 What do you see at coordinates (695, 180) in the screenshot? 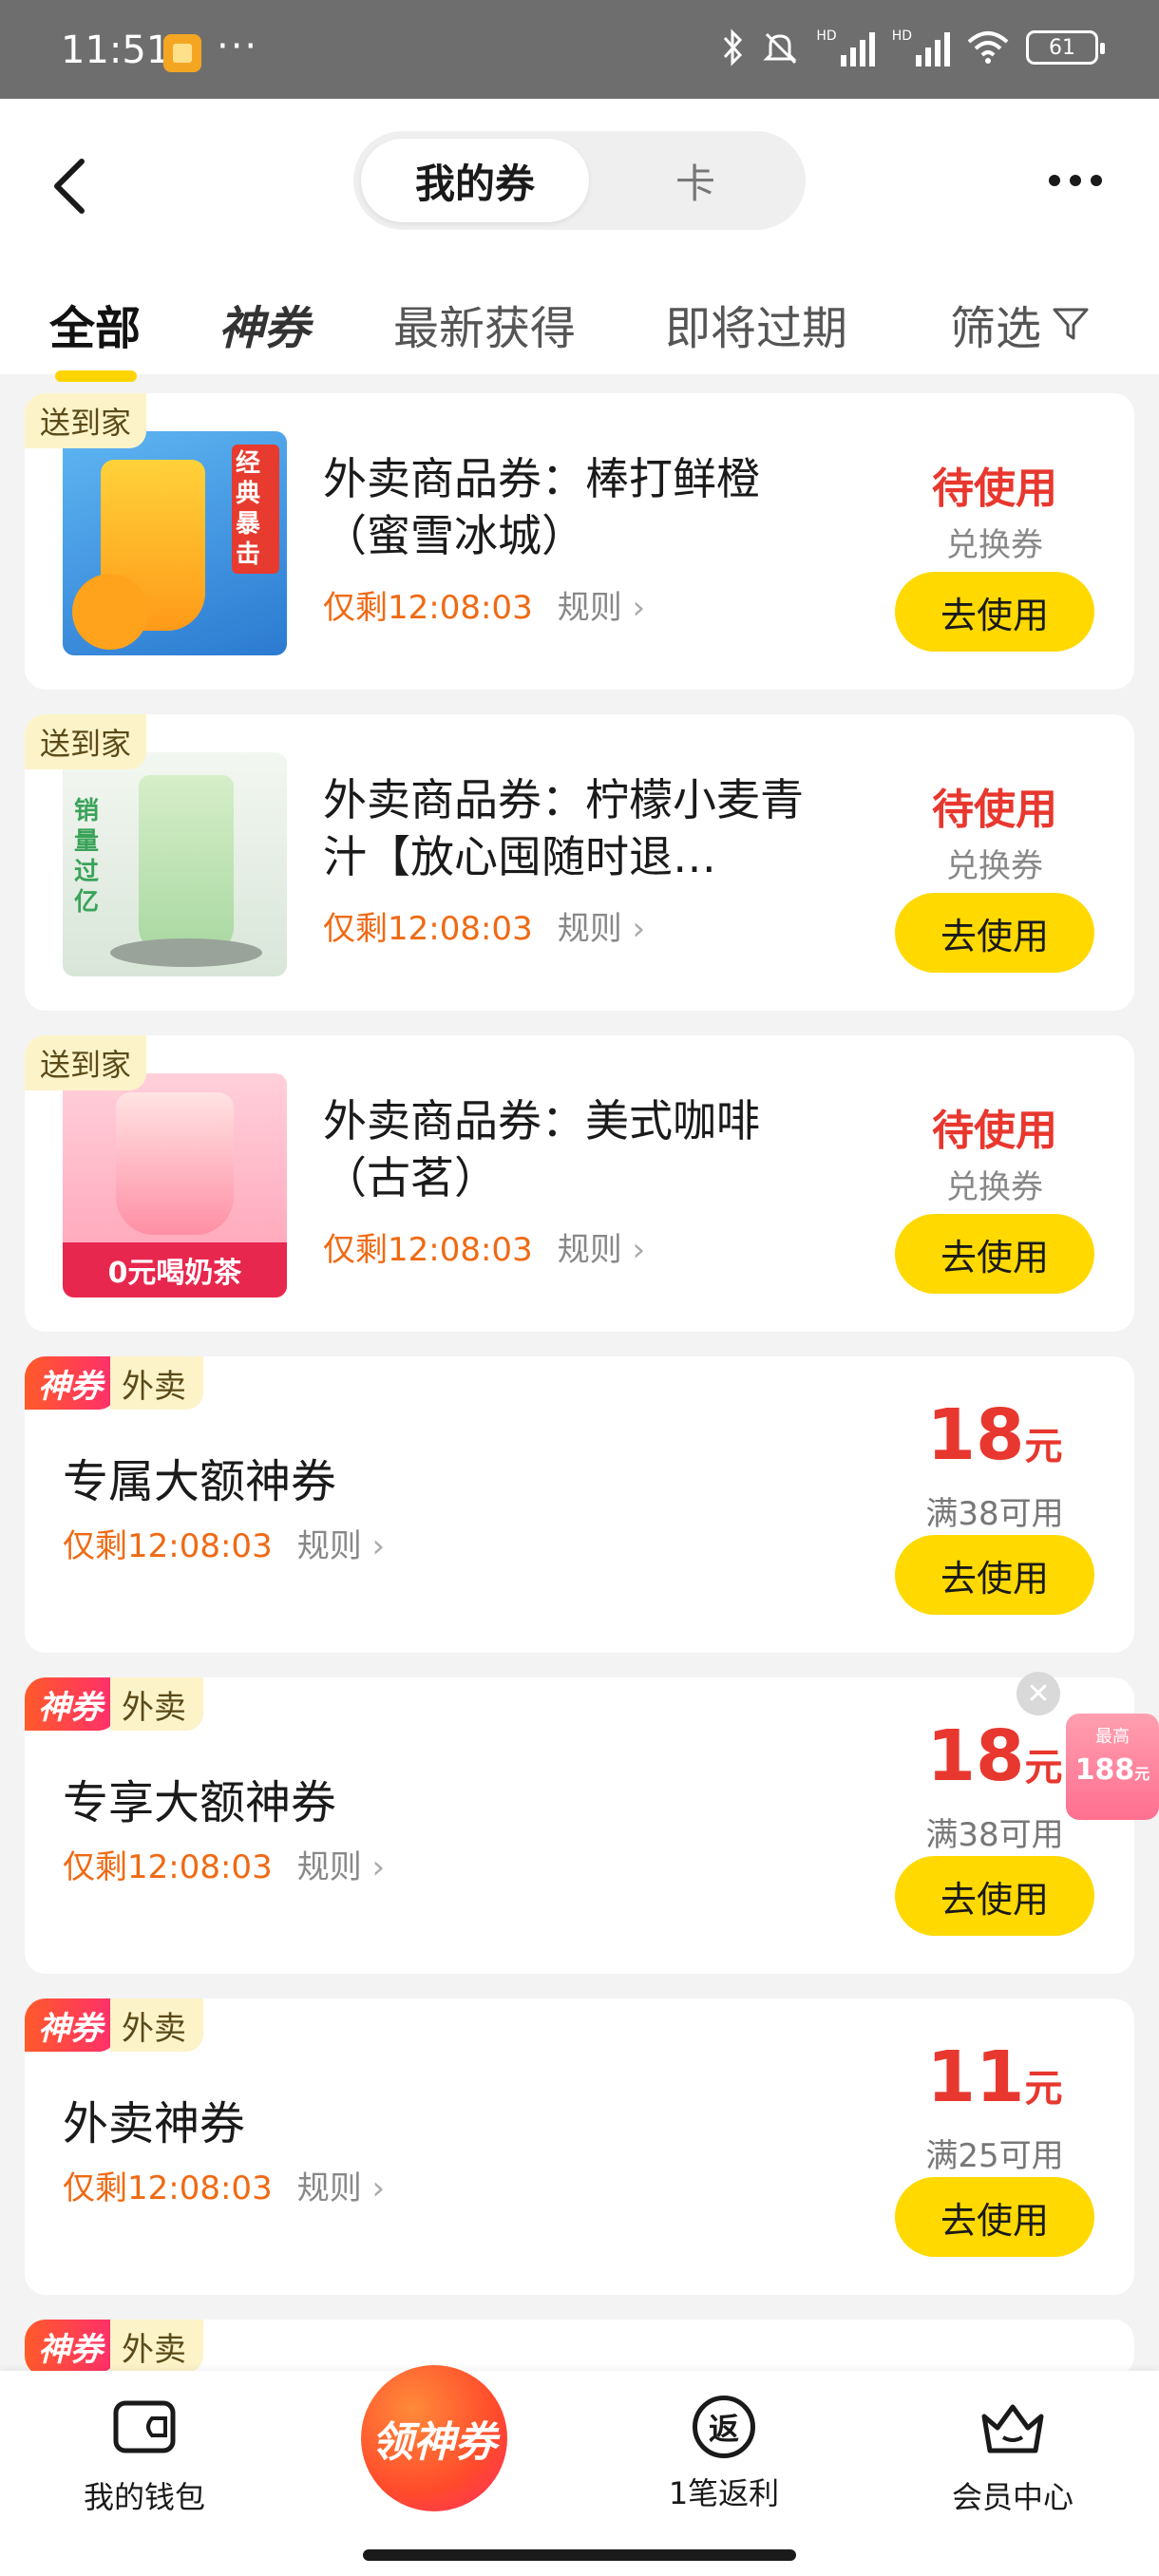
I see `segment-cards: 卡` at bounding box center [695, 180].